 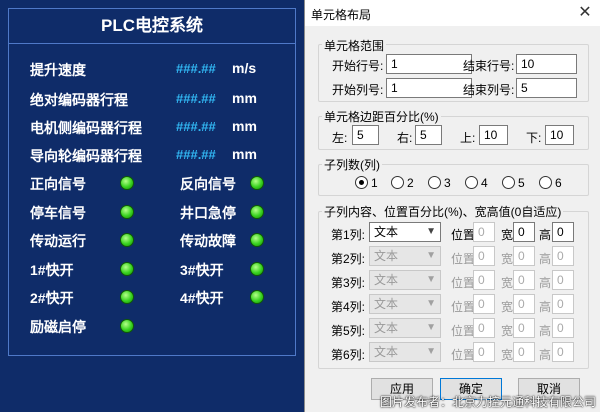 What do you see at coordinates (563, 280) in the screenshot?
I see `col3-height-input: 0` at bounding box center [563, 280].